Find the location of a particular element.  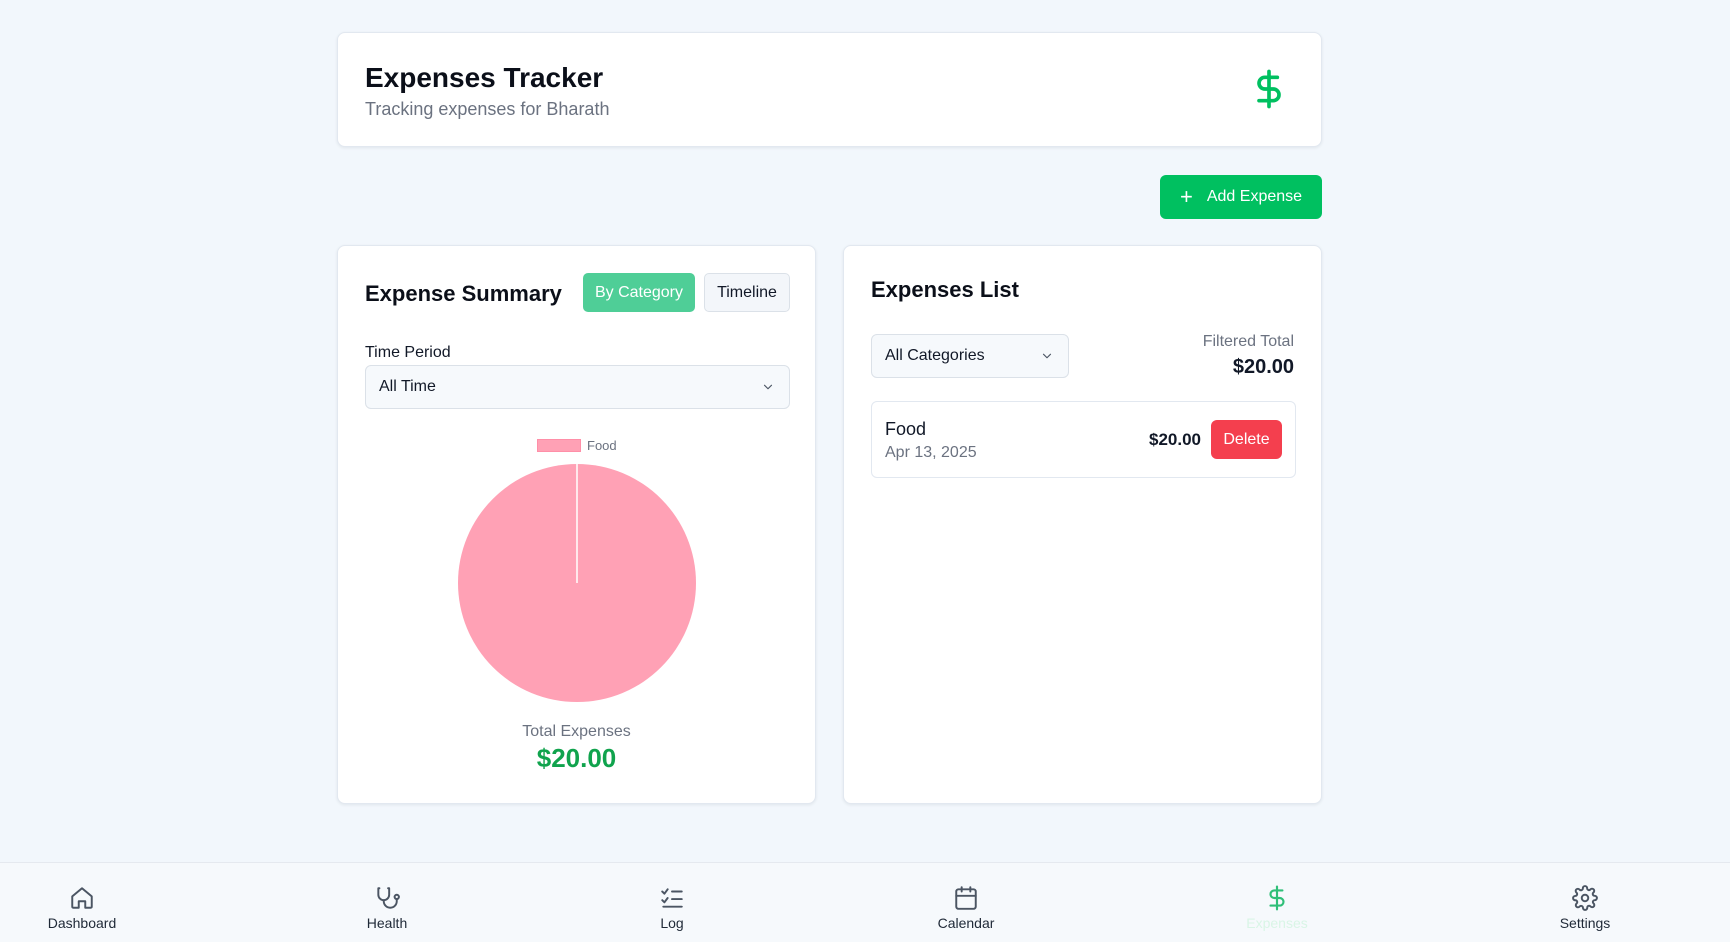

total-expenses-label: Total Expenses is located at coordinates (576, 731).